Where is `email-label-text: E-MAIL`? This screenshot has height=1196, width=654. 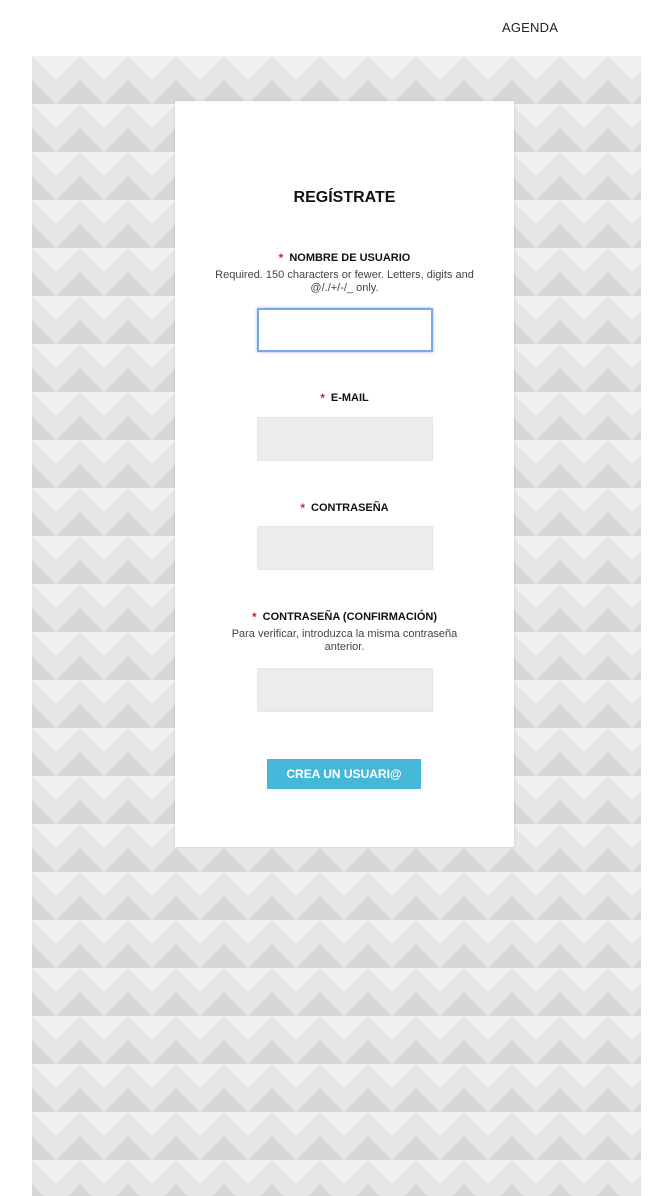 email-label-text: E-MAIL is located at coordinates (349, 398).